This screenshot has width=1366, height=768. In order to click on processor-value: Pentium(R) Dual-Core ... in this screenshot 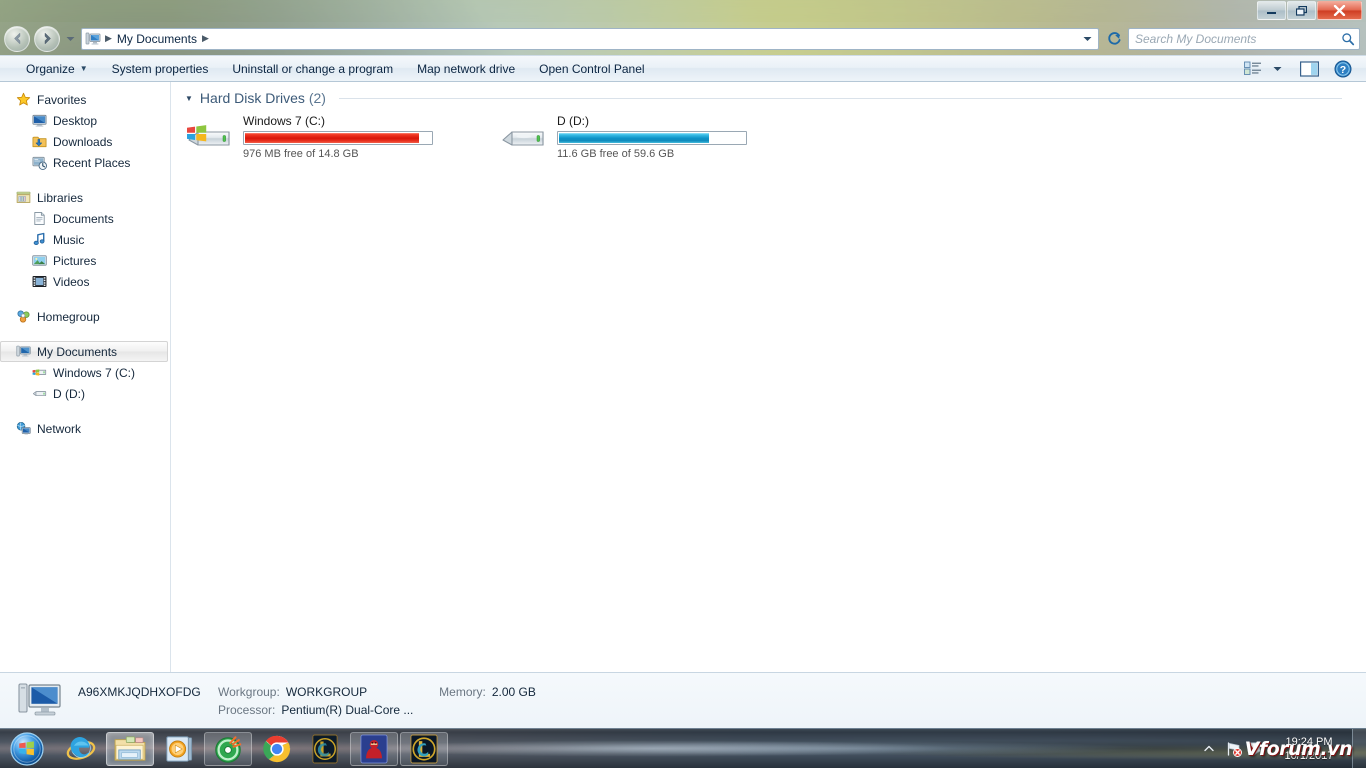, I will do `click(347, 709)`.